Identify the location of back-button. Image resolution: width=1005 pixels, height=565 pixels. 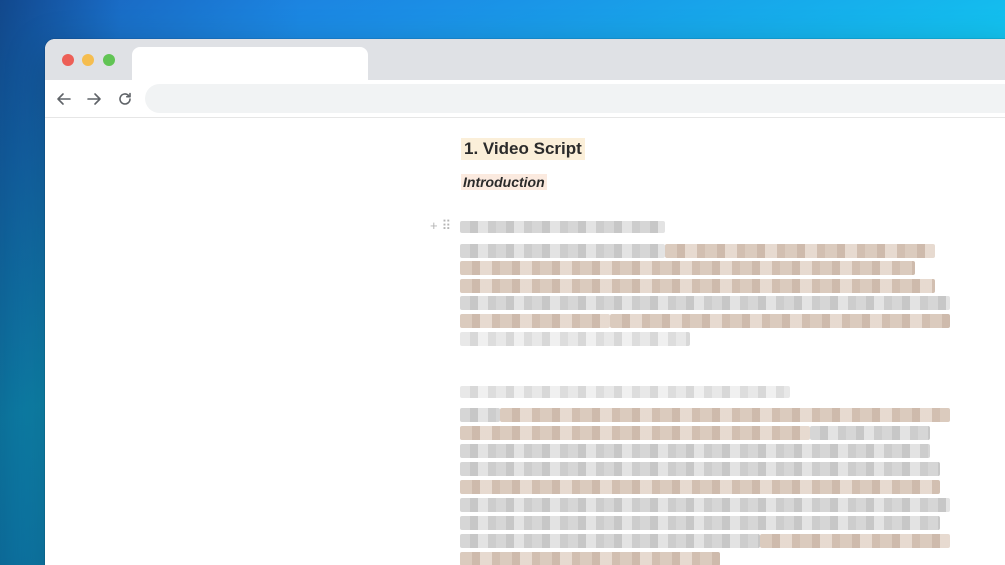
(64, 99).